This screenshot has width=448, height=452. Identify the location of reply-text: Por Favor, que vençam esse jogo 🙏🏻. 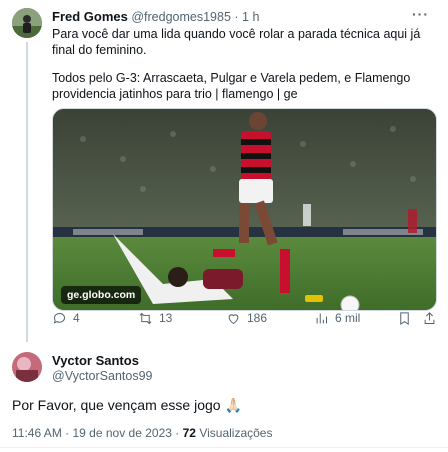
(127, 405).